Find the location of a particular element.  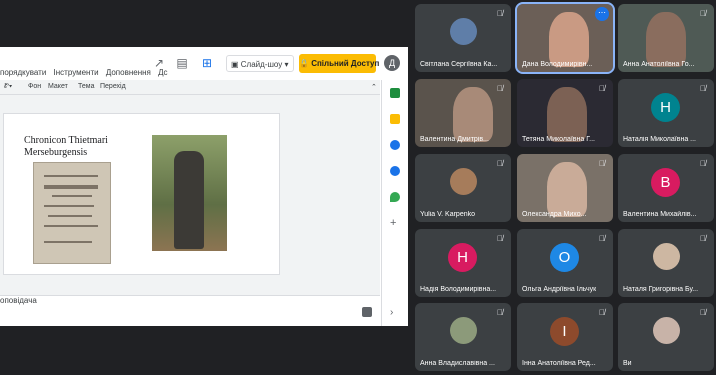

participant-name: Yulia V. Karpenko is located at coordinates (448, 214).